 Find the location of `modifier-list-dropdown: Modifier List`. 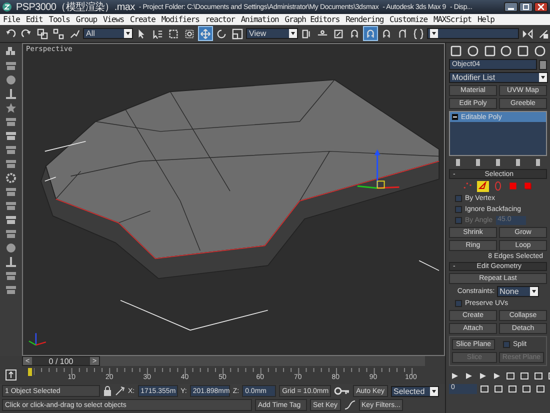

modifier-list-dropdown: Modifier List is located at coordinates (498, 77).